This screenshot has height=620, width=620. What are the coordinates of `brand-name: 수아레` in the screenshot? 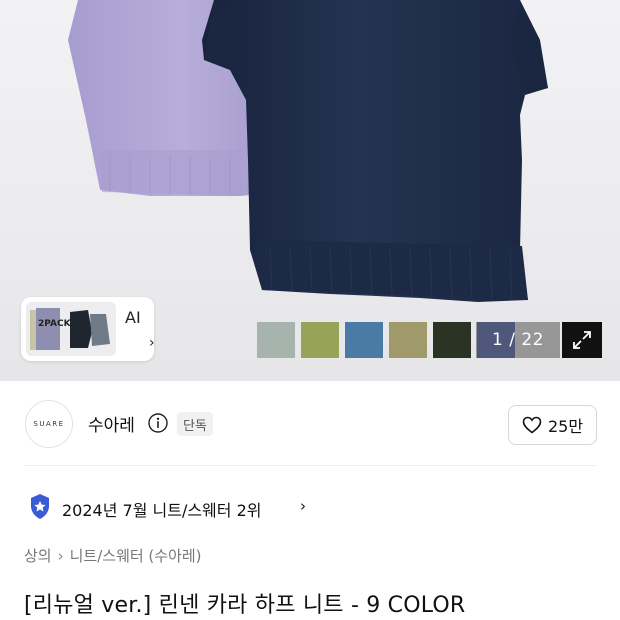 It's located at (111, 423).